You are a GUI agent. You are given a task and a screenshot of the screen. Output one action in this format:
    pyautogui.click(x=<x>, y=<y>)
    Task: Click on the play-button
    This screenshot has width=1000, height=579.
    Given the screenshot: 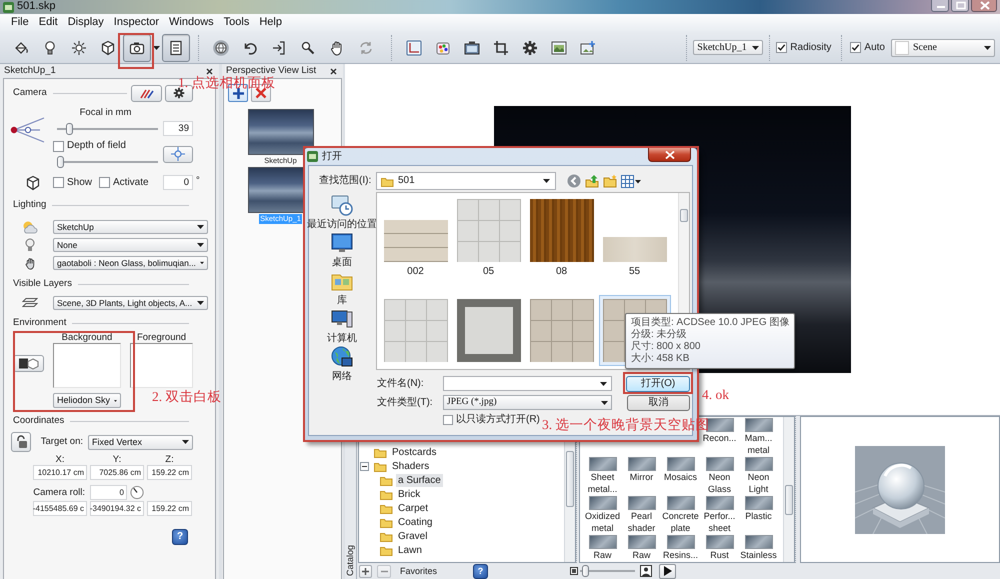 What is the action you would take?
    pyautogui.click(x=667, y=571)
    